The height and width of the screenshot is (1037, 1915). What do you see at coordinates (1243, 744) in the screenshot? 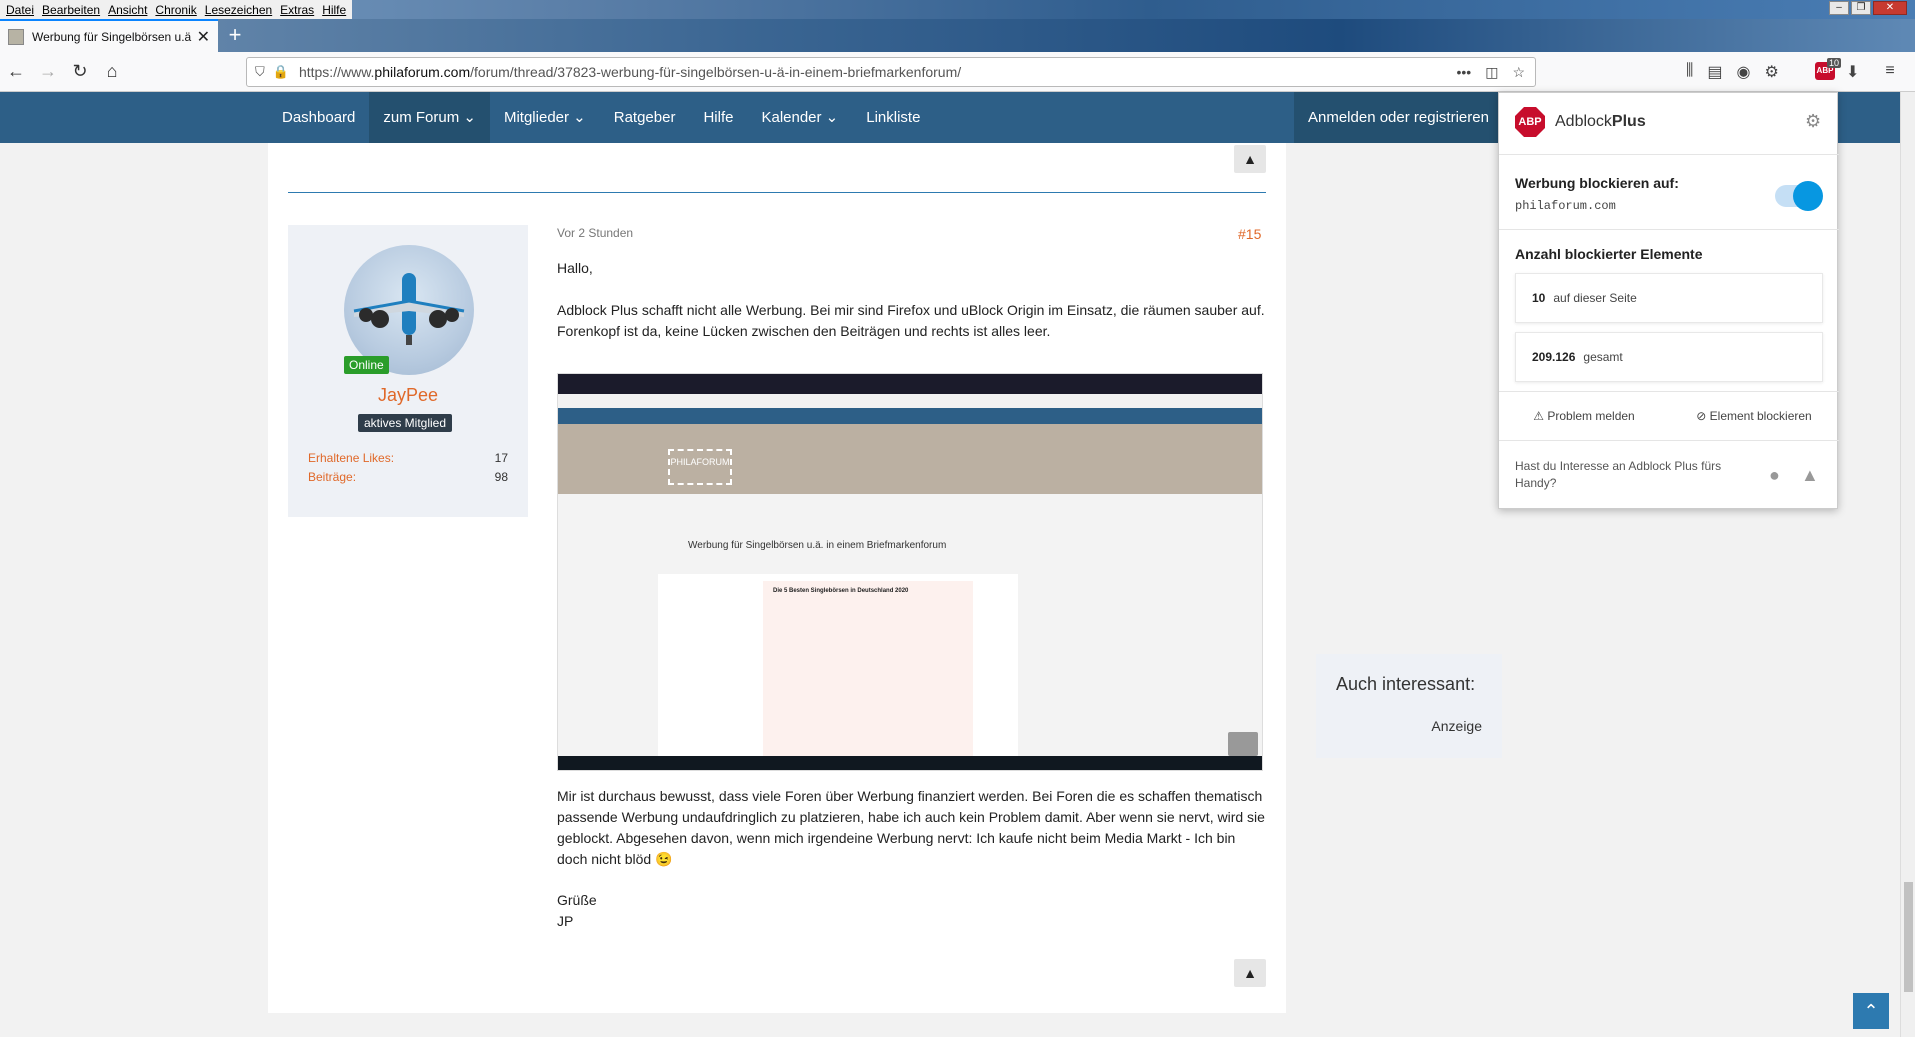
I see `zoom-icon` at bounding box center [1243, 744].